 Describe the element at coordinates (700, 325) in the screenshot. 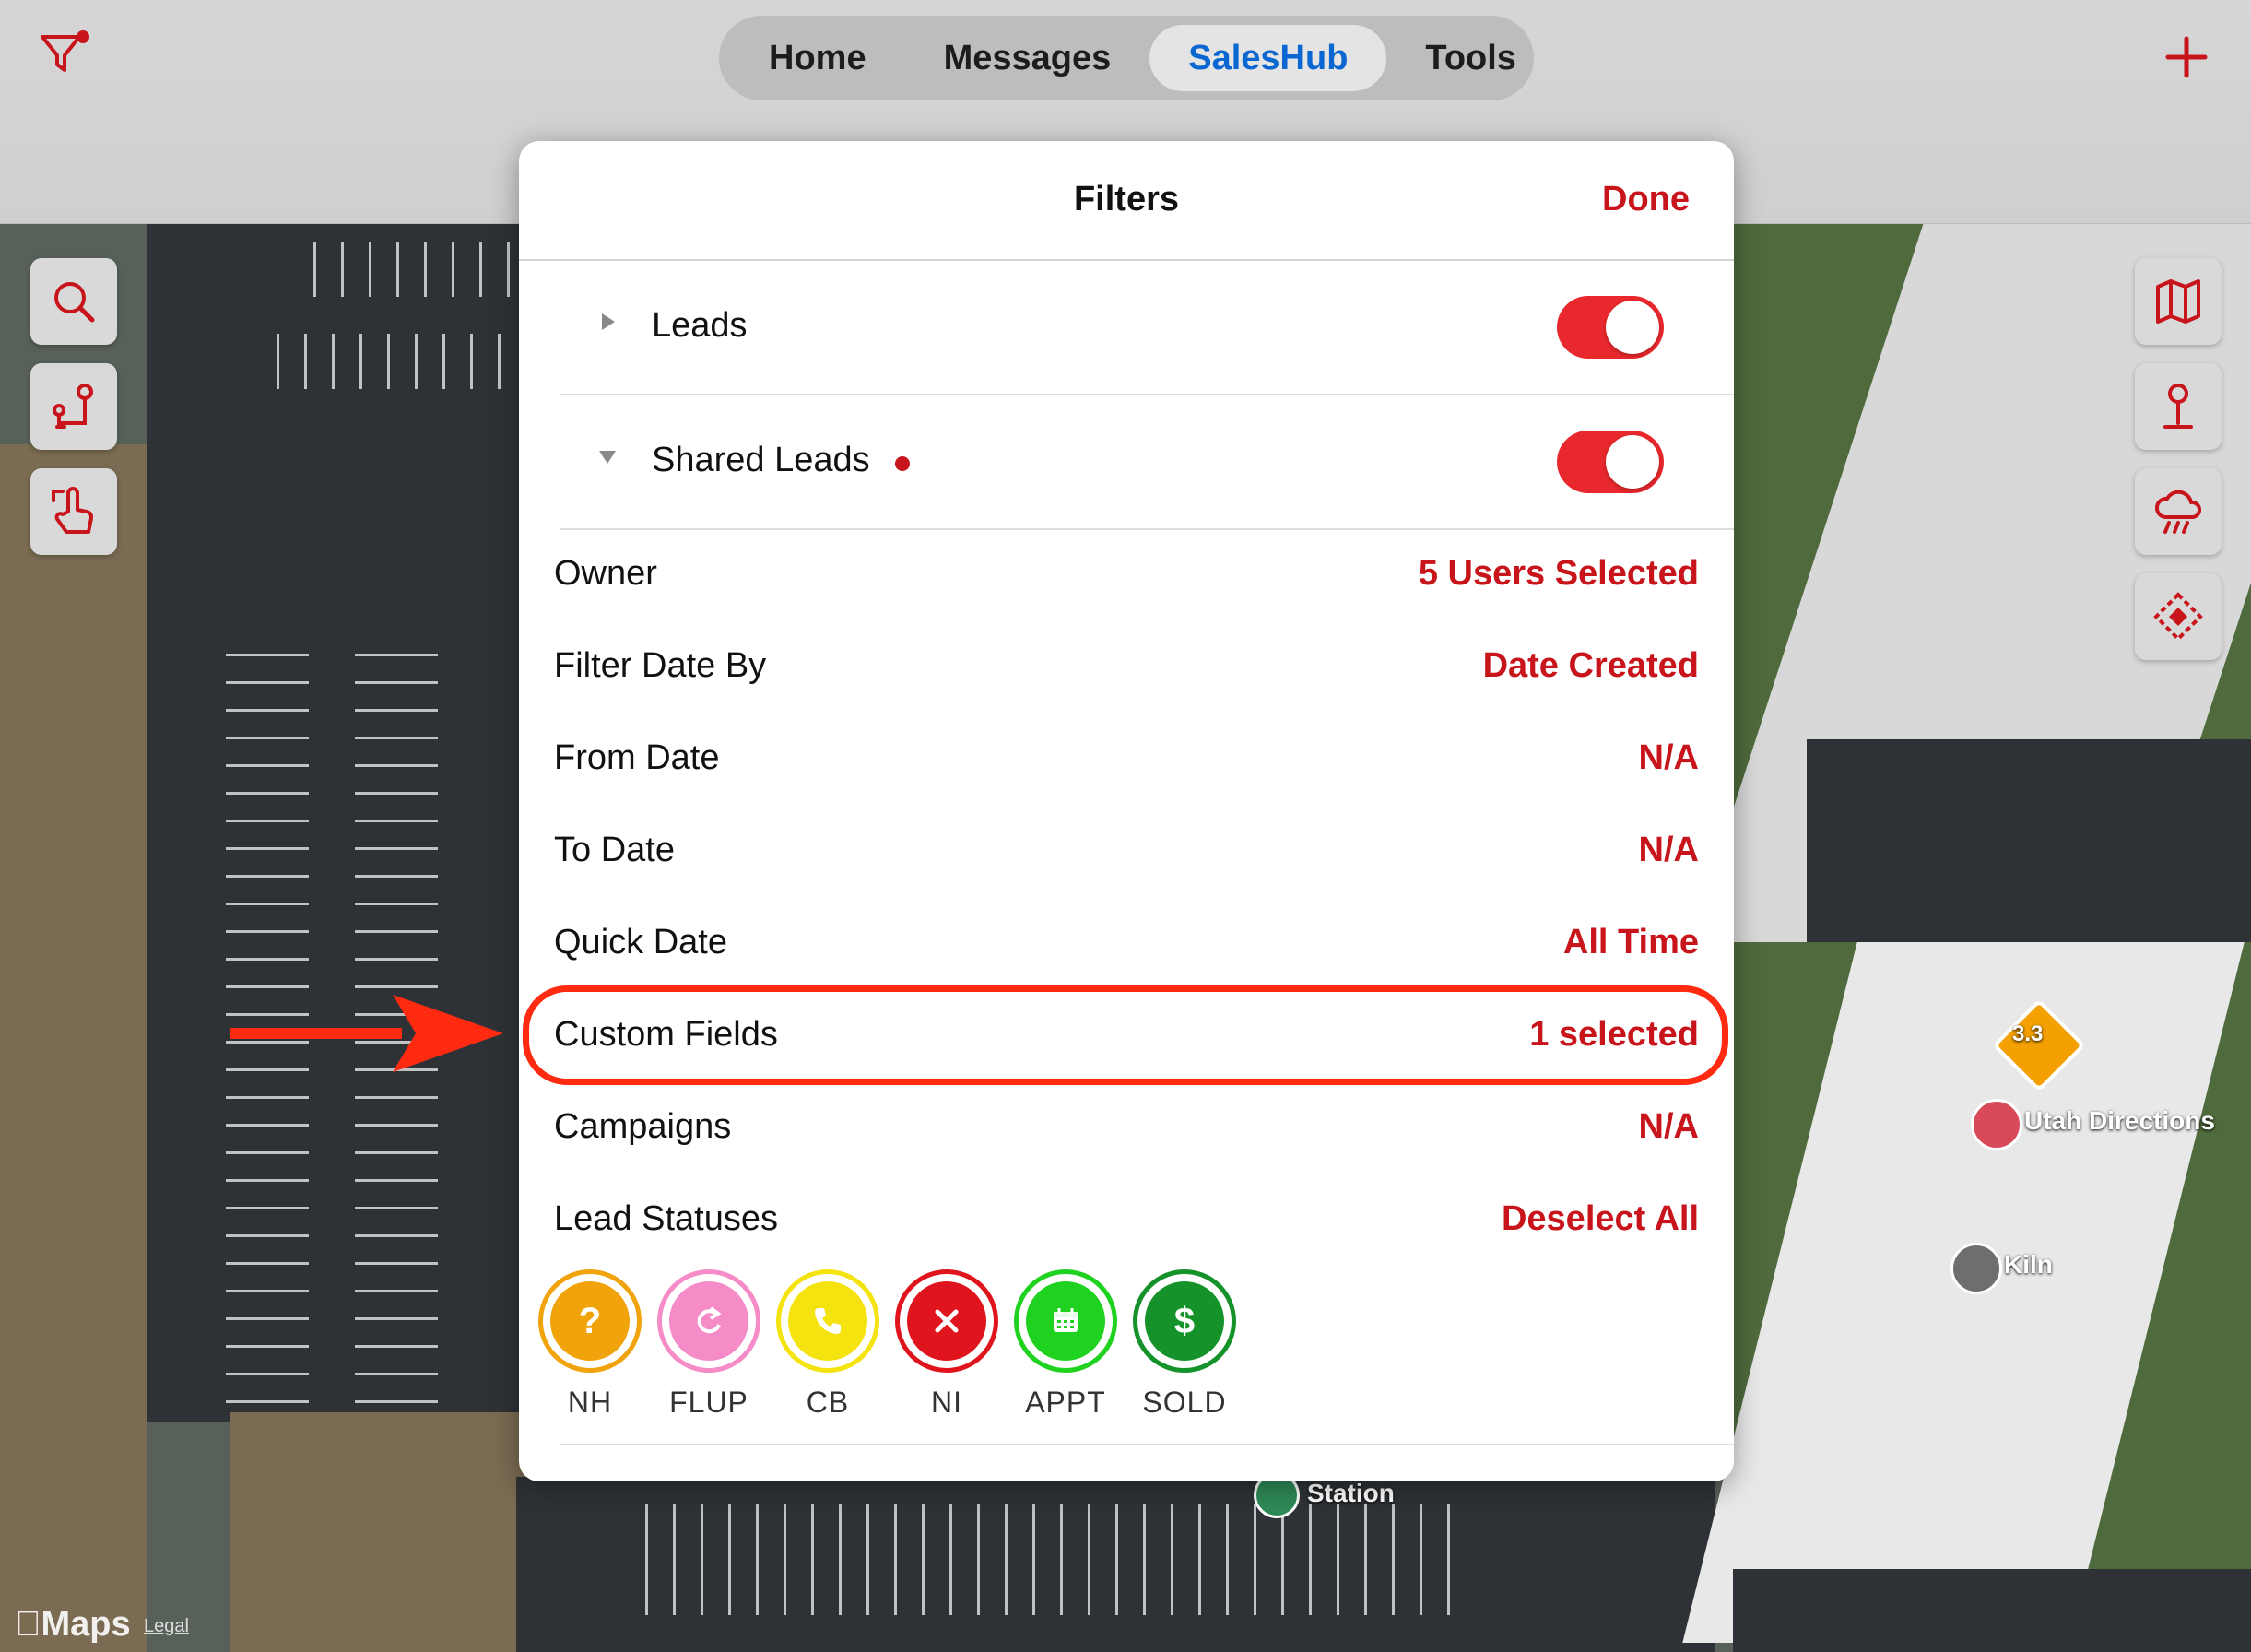

I see `leads-label: Leads` at that location.